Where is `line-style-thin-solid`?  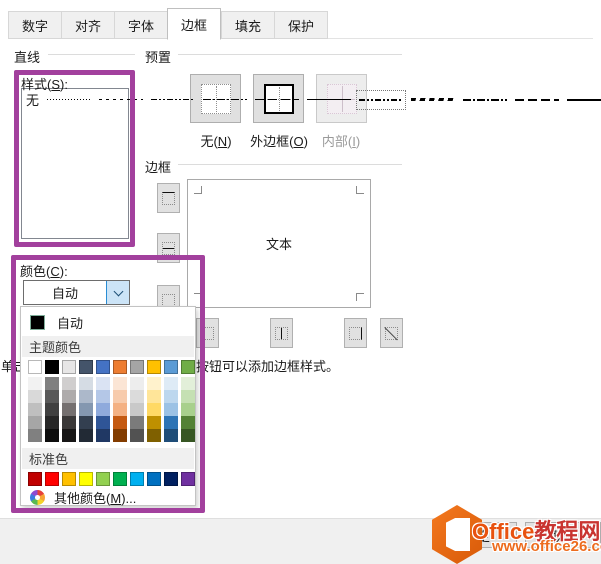
line-style-thin-solid is located at coordinates (329, 100).